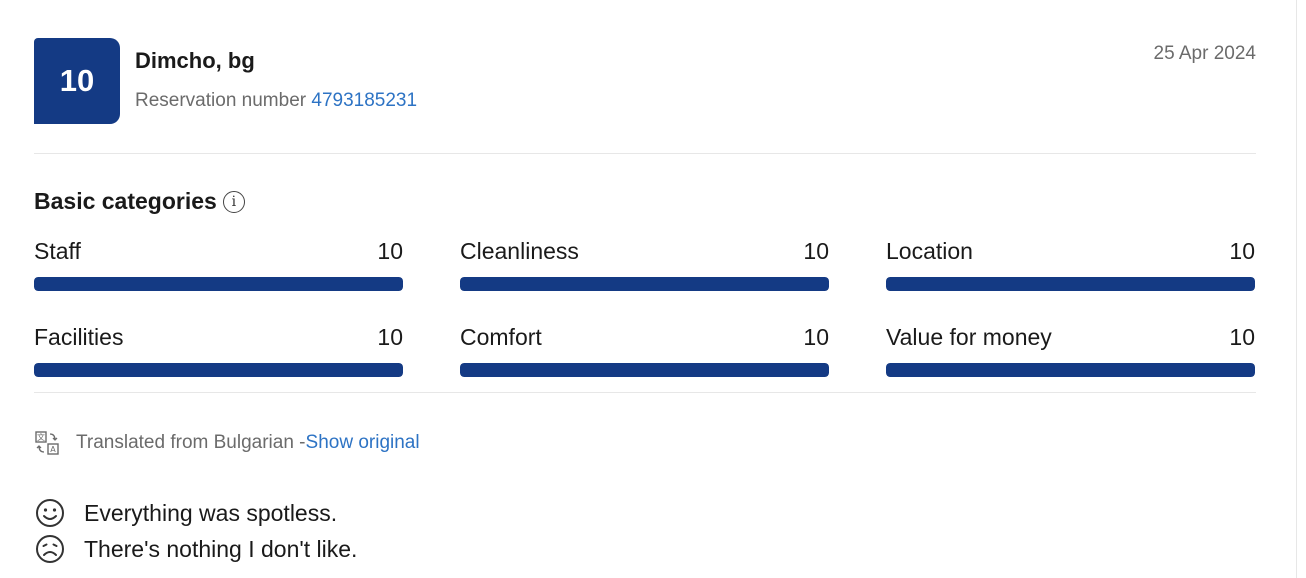 Image resolution: width=1306 pixels, height=578 pixels. Describe the element at coordinates (218, 266) in the screenshot. I see `category-staff: Staff 10` at that location.